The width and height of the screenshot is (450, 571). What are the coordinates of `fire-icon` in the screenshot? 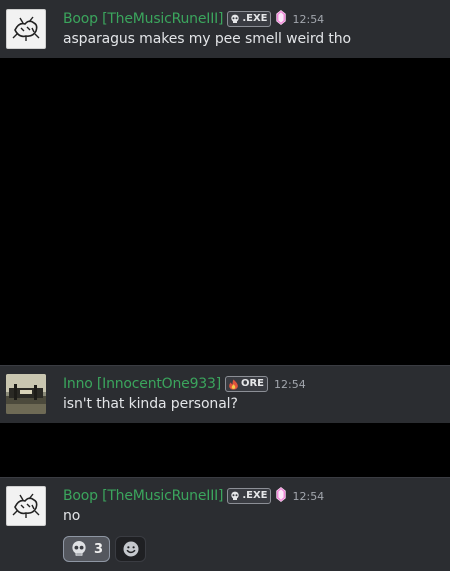 It's located at (233, 384).